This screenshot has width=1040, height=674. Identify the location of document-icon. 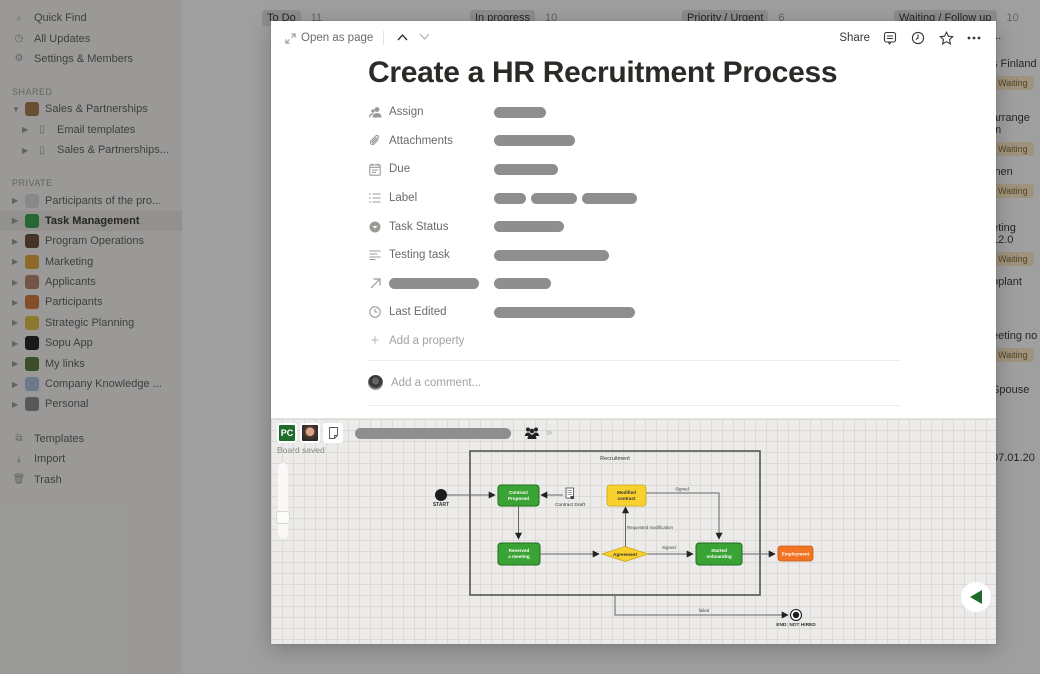
(333, 433).